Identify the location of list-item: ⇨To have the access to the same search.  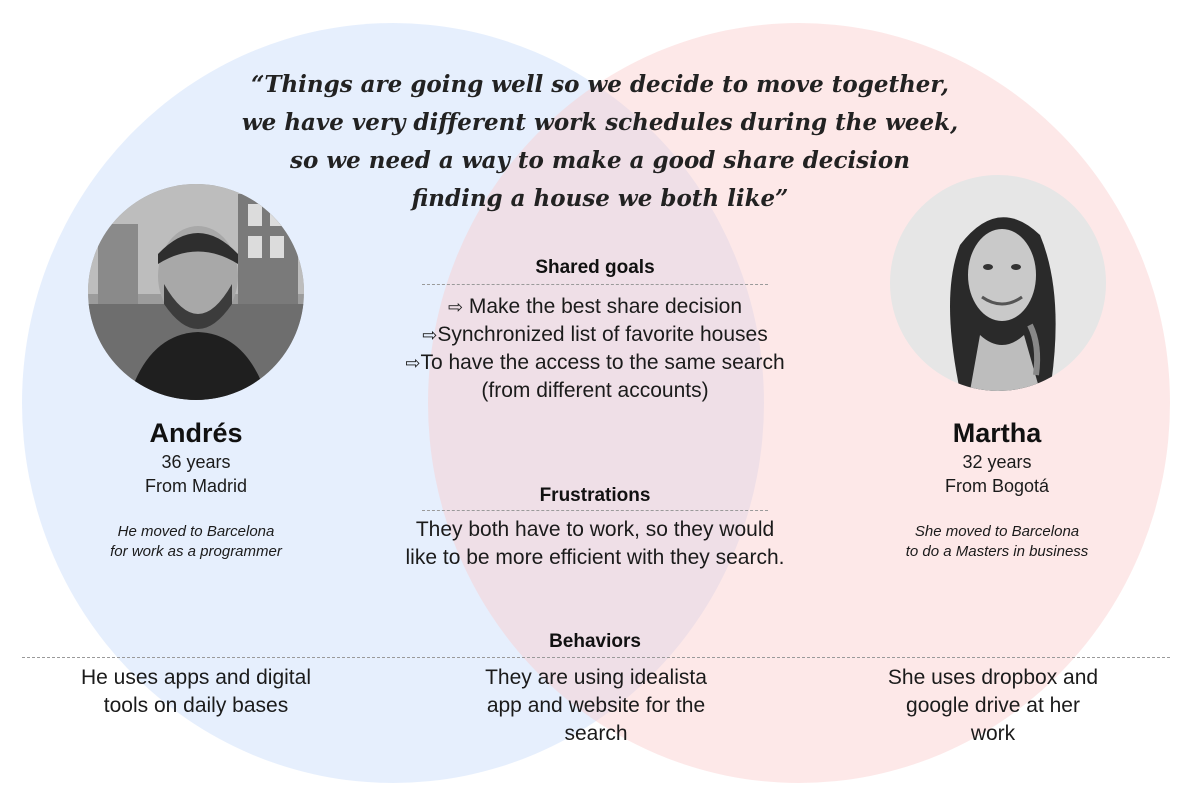
(595, 363).